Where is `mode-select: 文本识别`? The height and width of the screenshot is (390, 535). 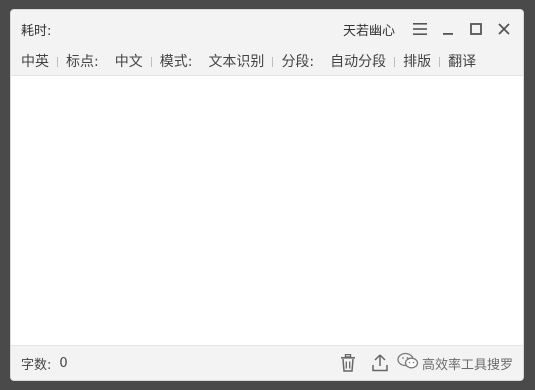
mode-select: 文本识别 is located at coordinates (236, 62).